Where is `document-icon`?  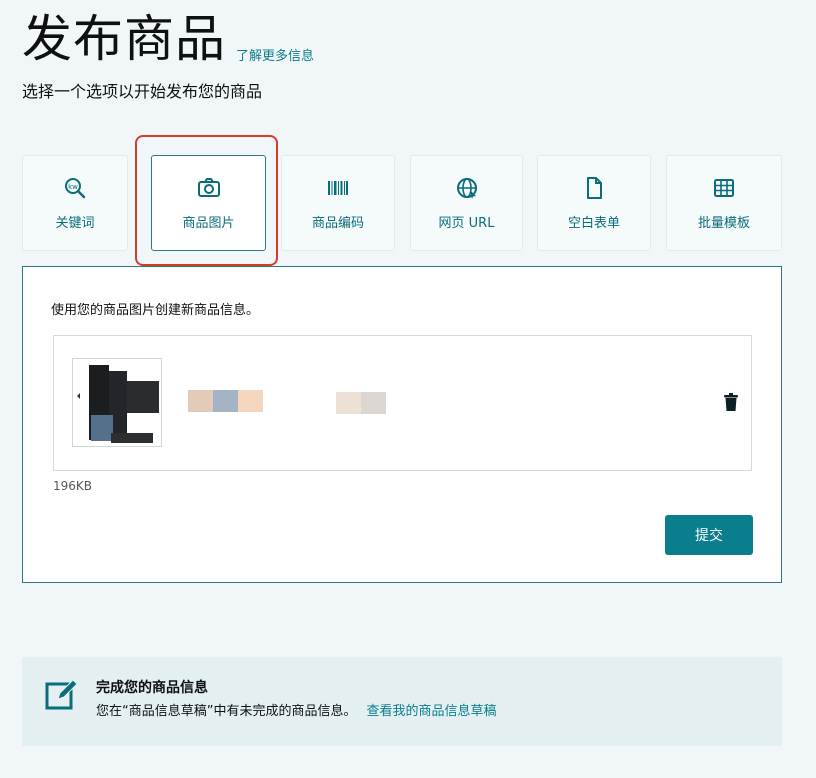
document-icon is located at coordinates (594, 188).